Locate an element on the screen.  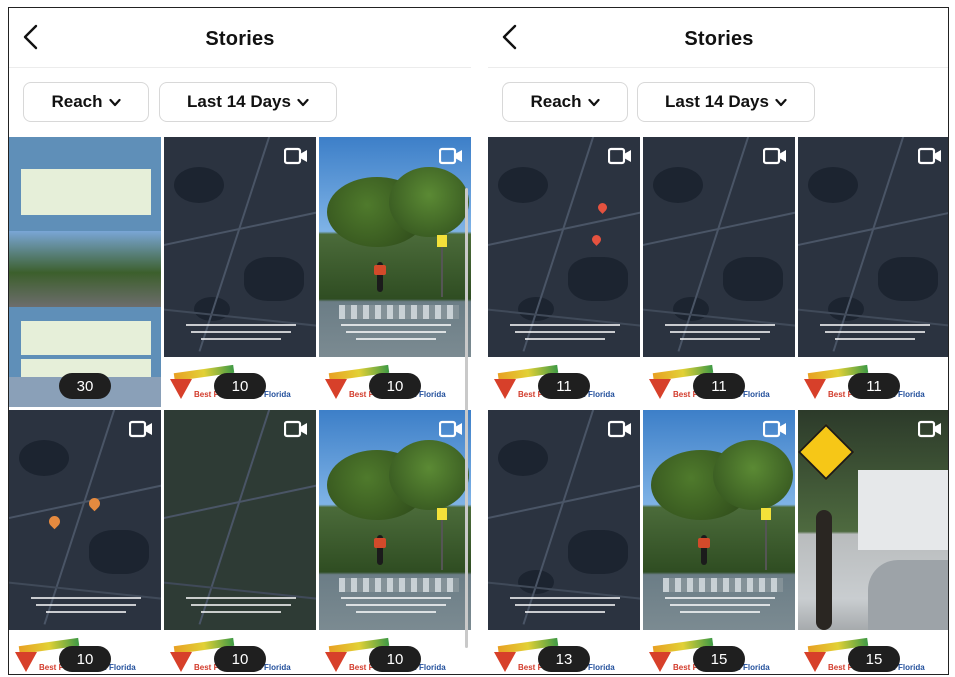
story-tile: Best Foot ral Florida 13 is located at coordinates (564, 542).